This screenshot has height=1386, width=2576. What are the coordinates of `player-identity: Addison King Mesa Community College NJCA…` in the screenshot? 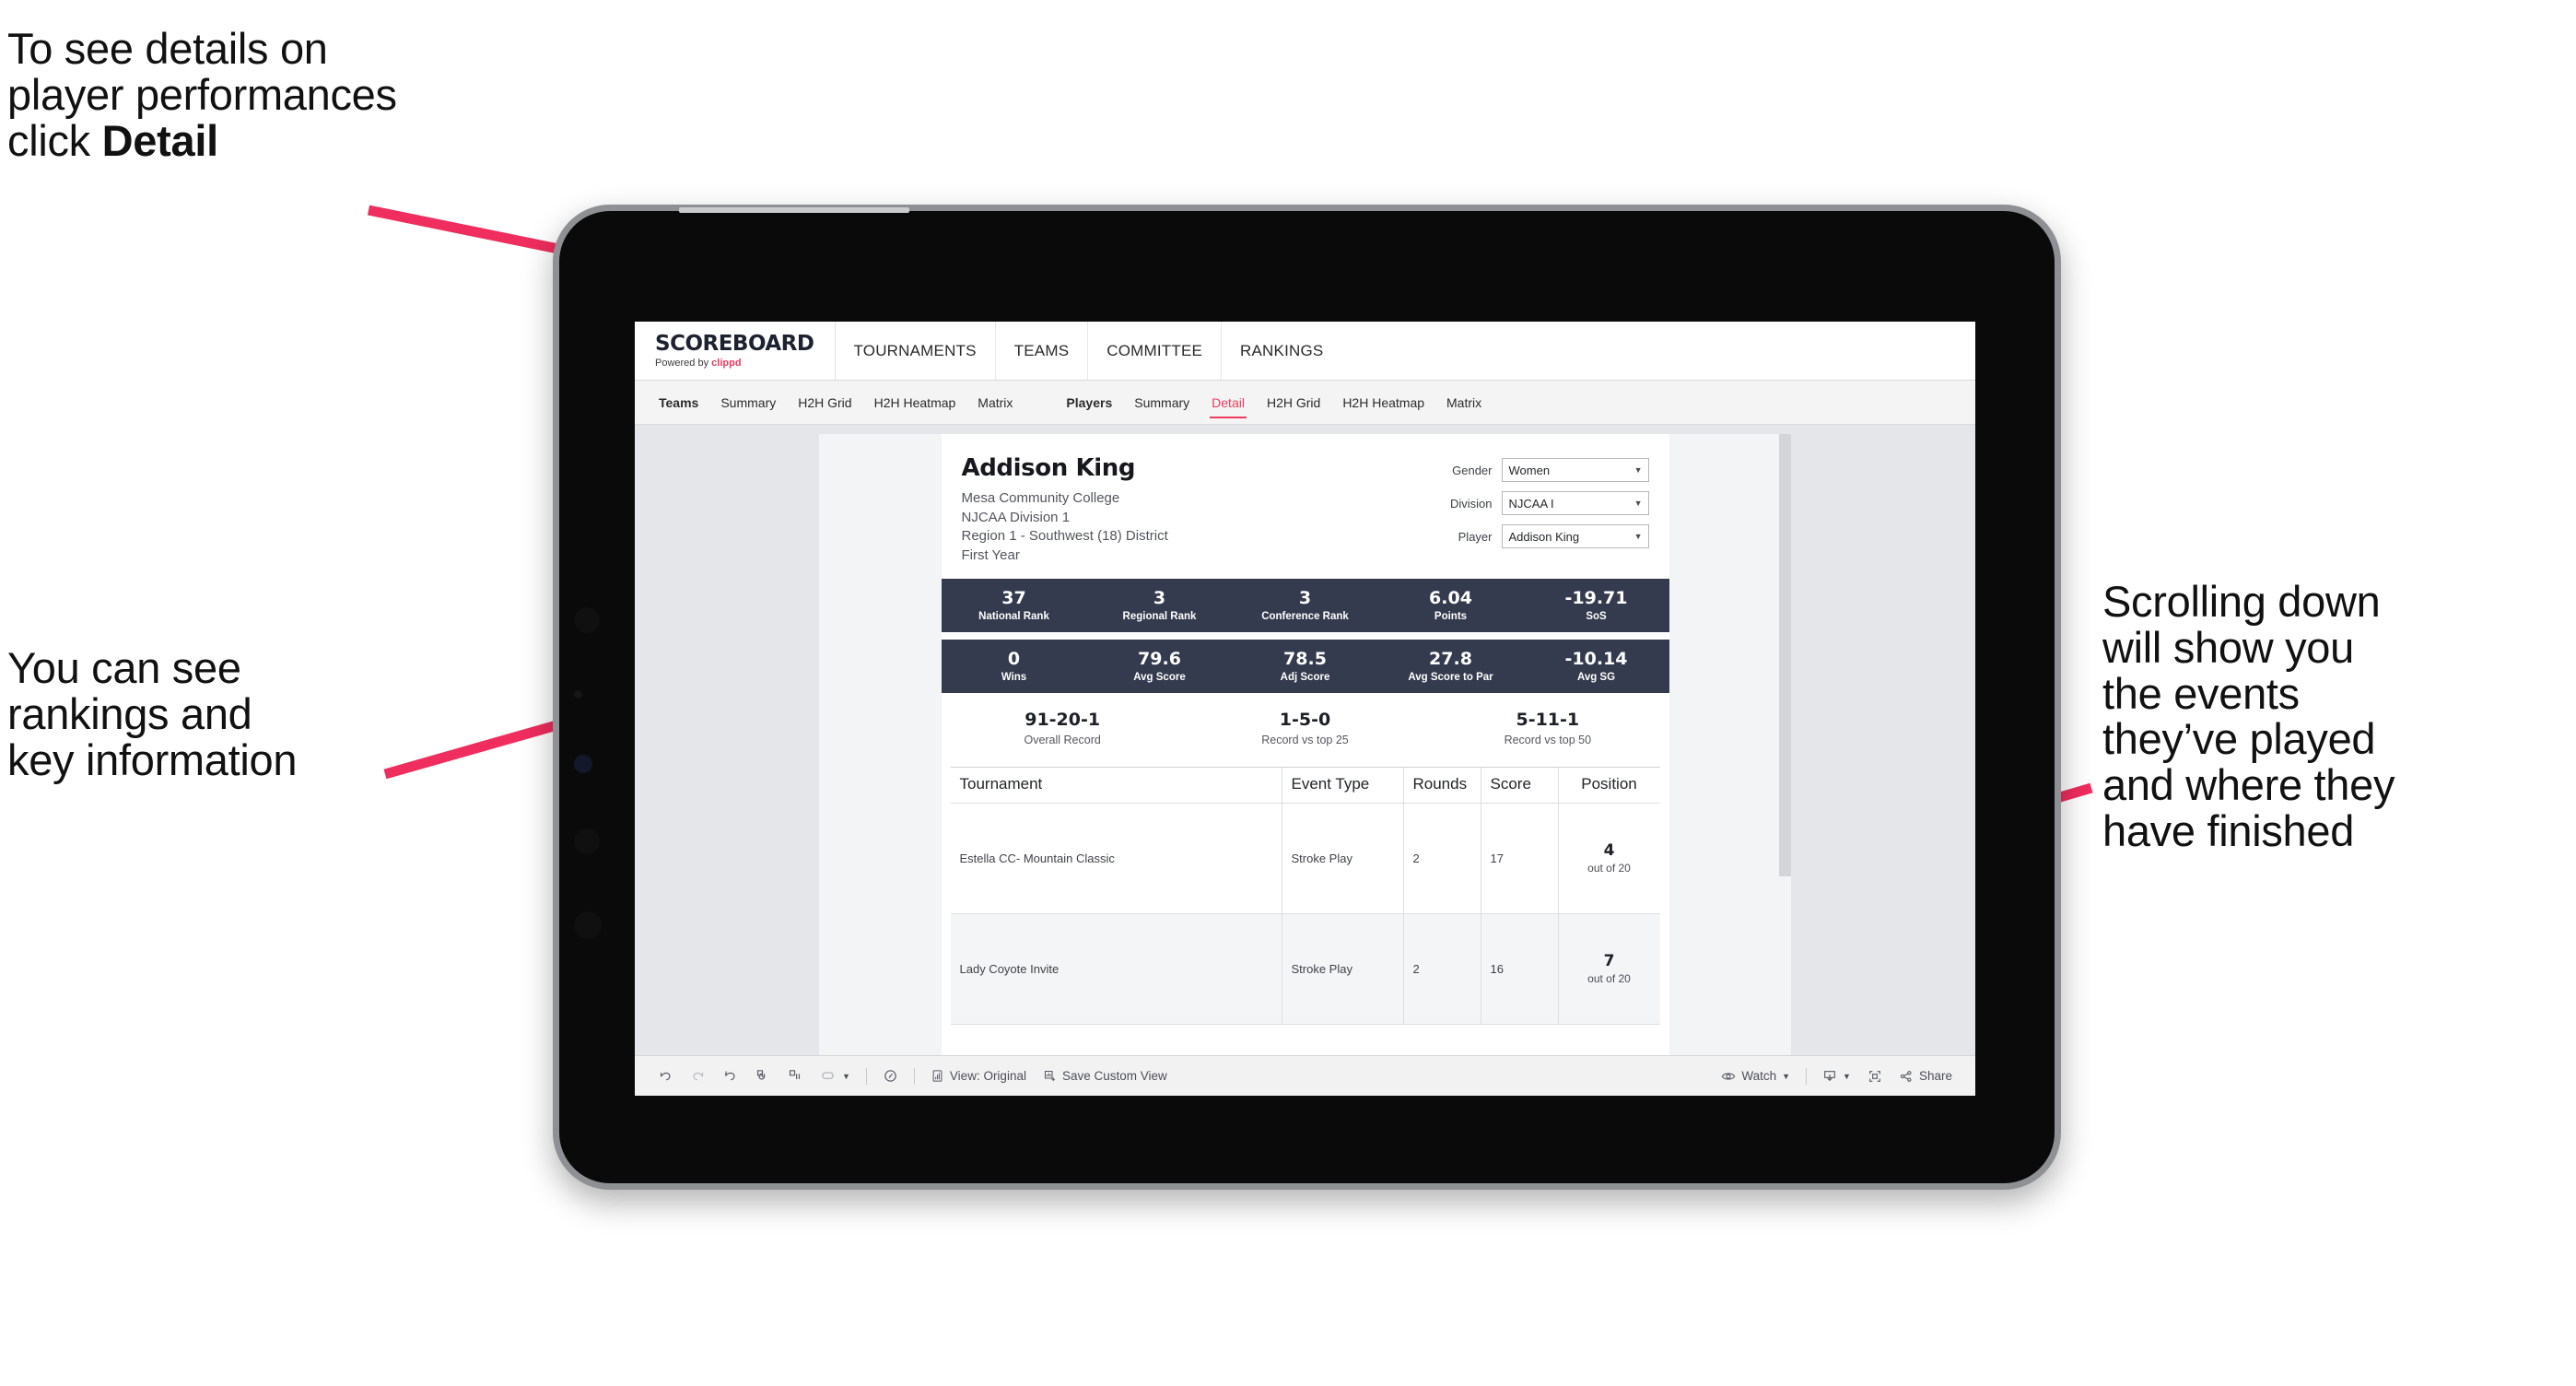 It's located at (1186, 510).